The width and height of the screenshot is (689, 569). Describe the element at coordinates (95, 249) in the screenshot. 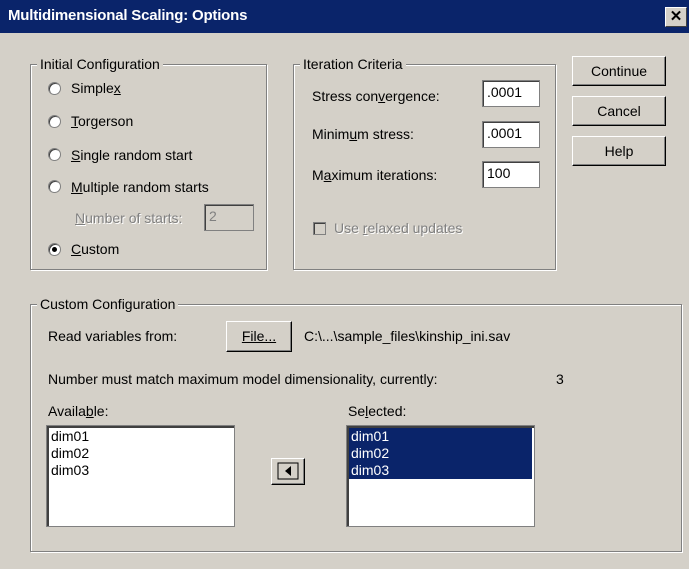

I see `radio-custom-label: Custom` at that location.